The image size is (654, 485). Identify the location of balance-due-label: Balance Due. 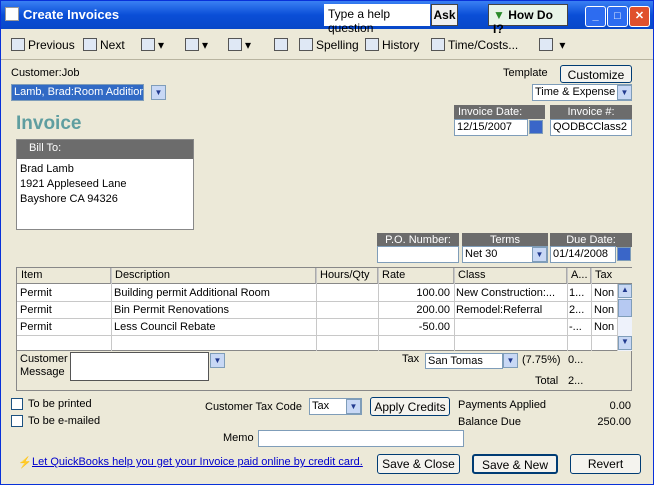
(489, 422).